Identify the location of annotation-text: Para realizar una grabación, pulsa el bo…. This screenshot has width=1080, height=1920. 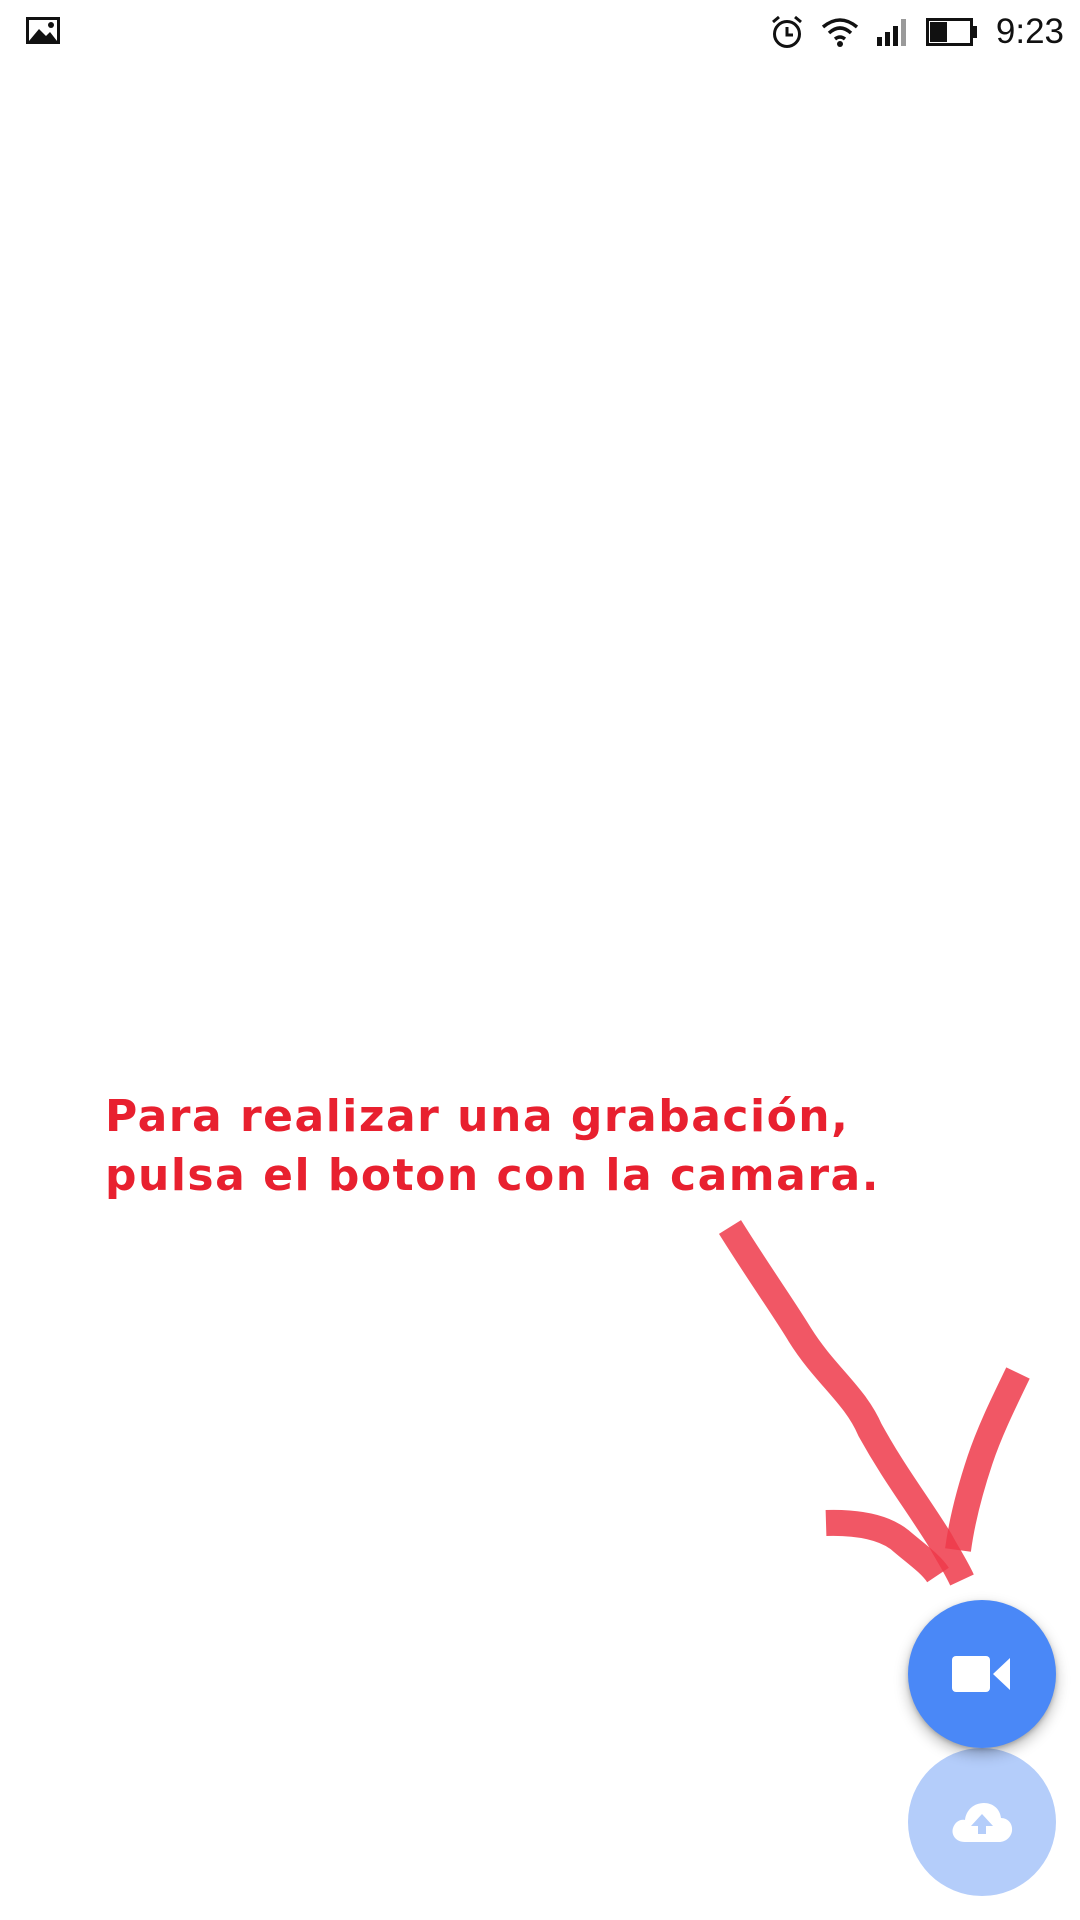
(492, 1146).